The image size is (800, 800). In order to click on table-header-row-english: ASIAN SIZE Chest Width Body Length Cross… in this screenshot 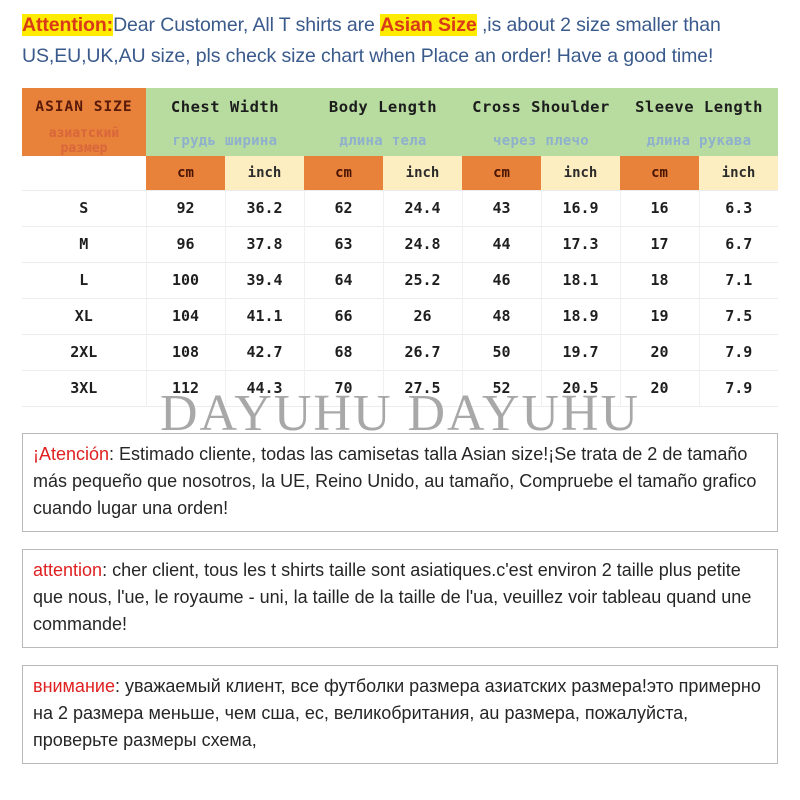, I will do `click(400, 106)`.